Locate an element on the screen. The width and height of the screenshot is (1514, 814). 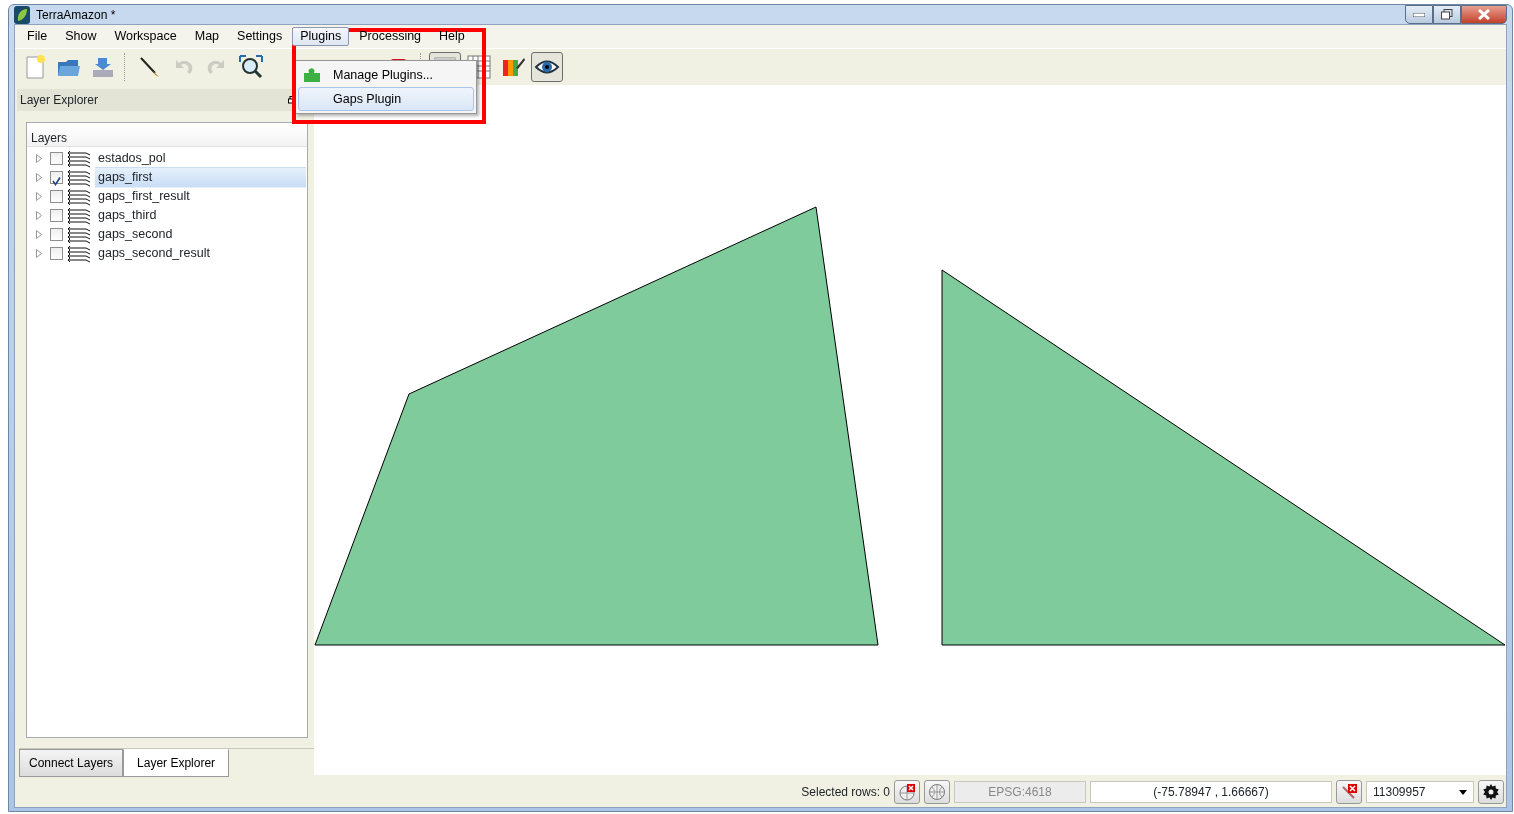
panel-tab: Connect Layers is located at coordinates (71, 763).